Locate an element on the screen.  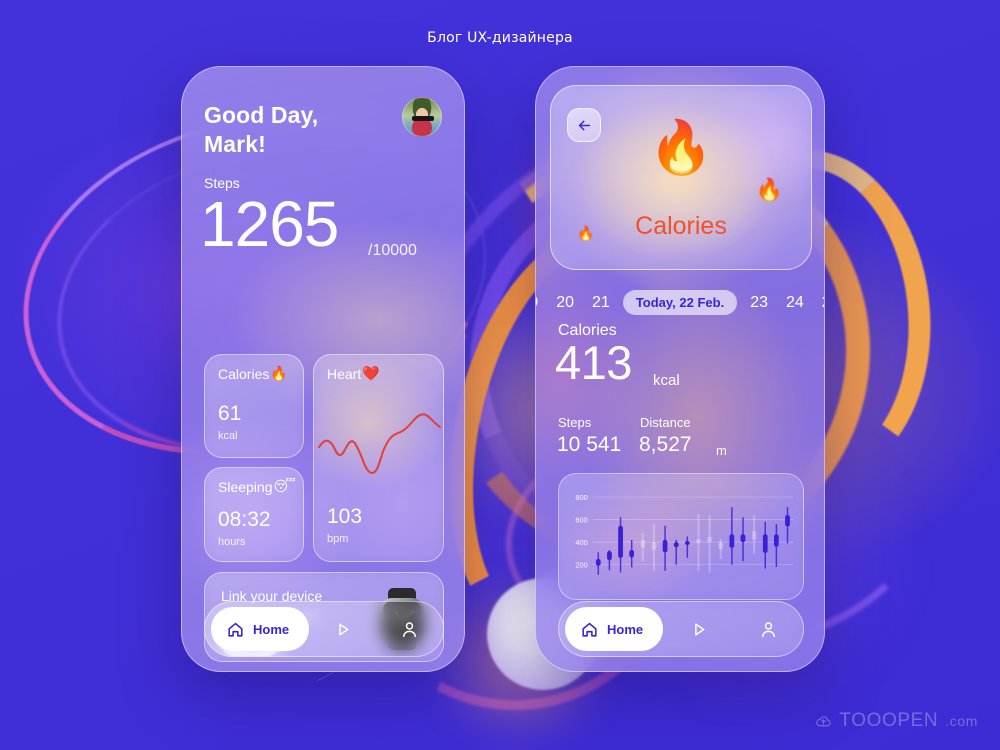
date-item-21: 21 is located at coordinates (601, 303).